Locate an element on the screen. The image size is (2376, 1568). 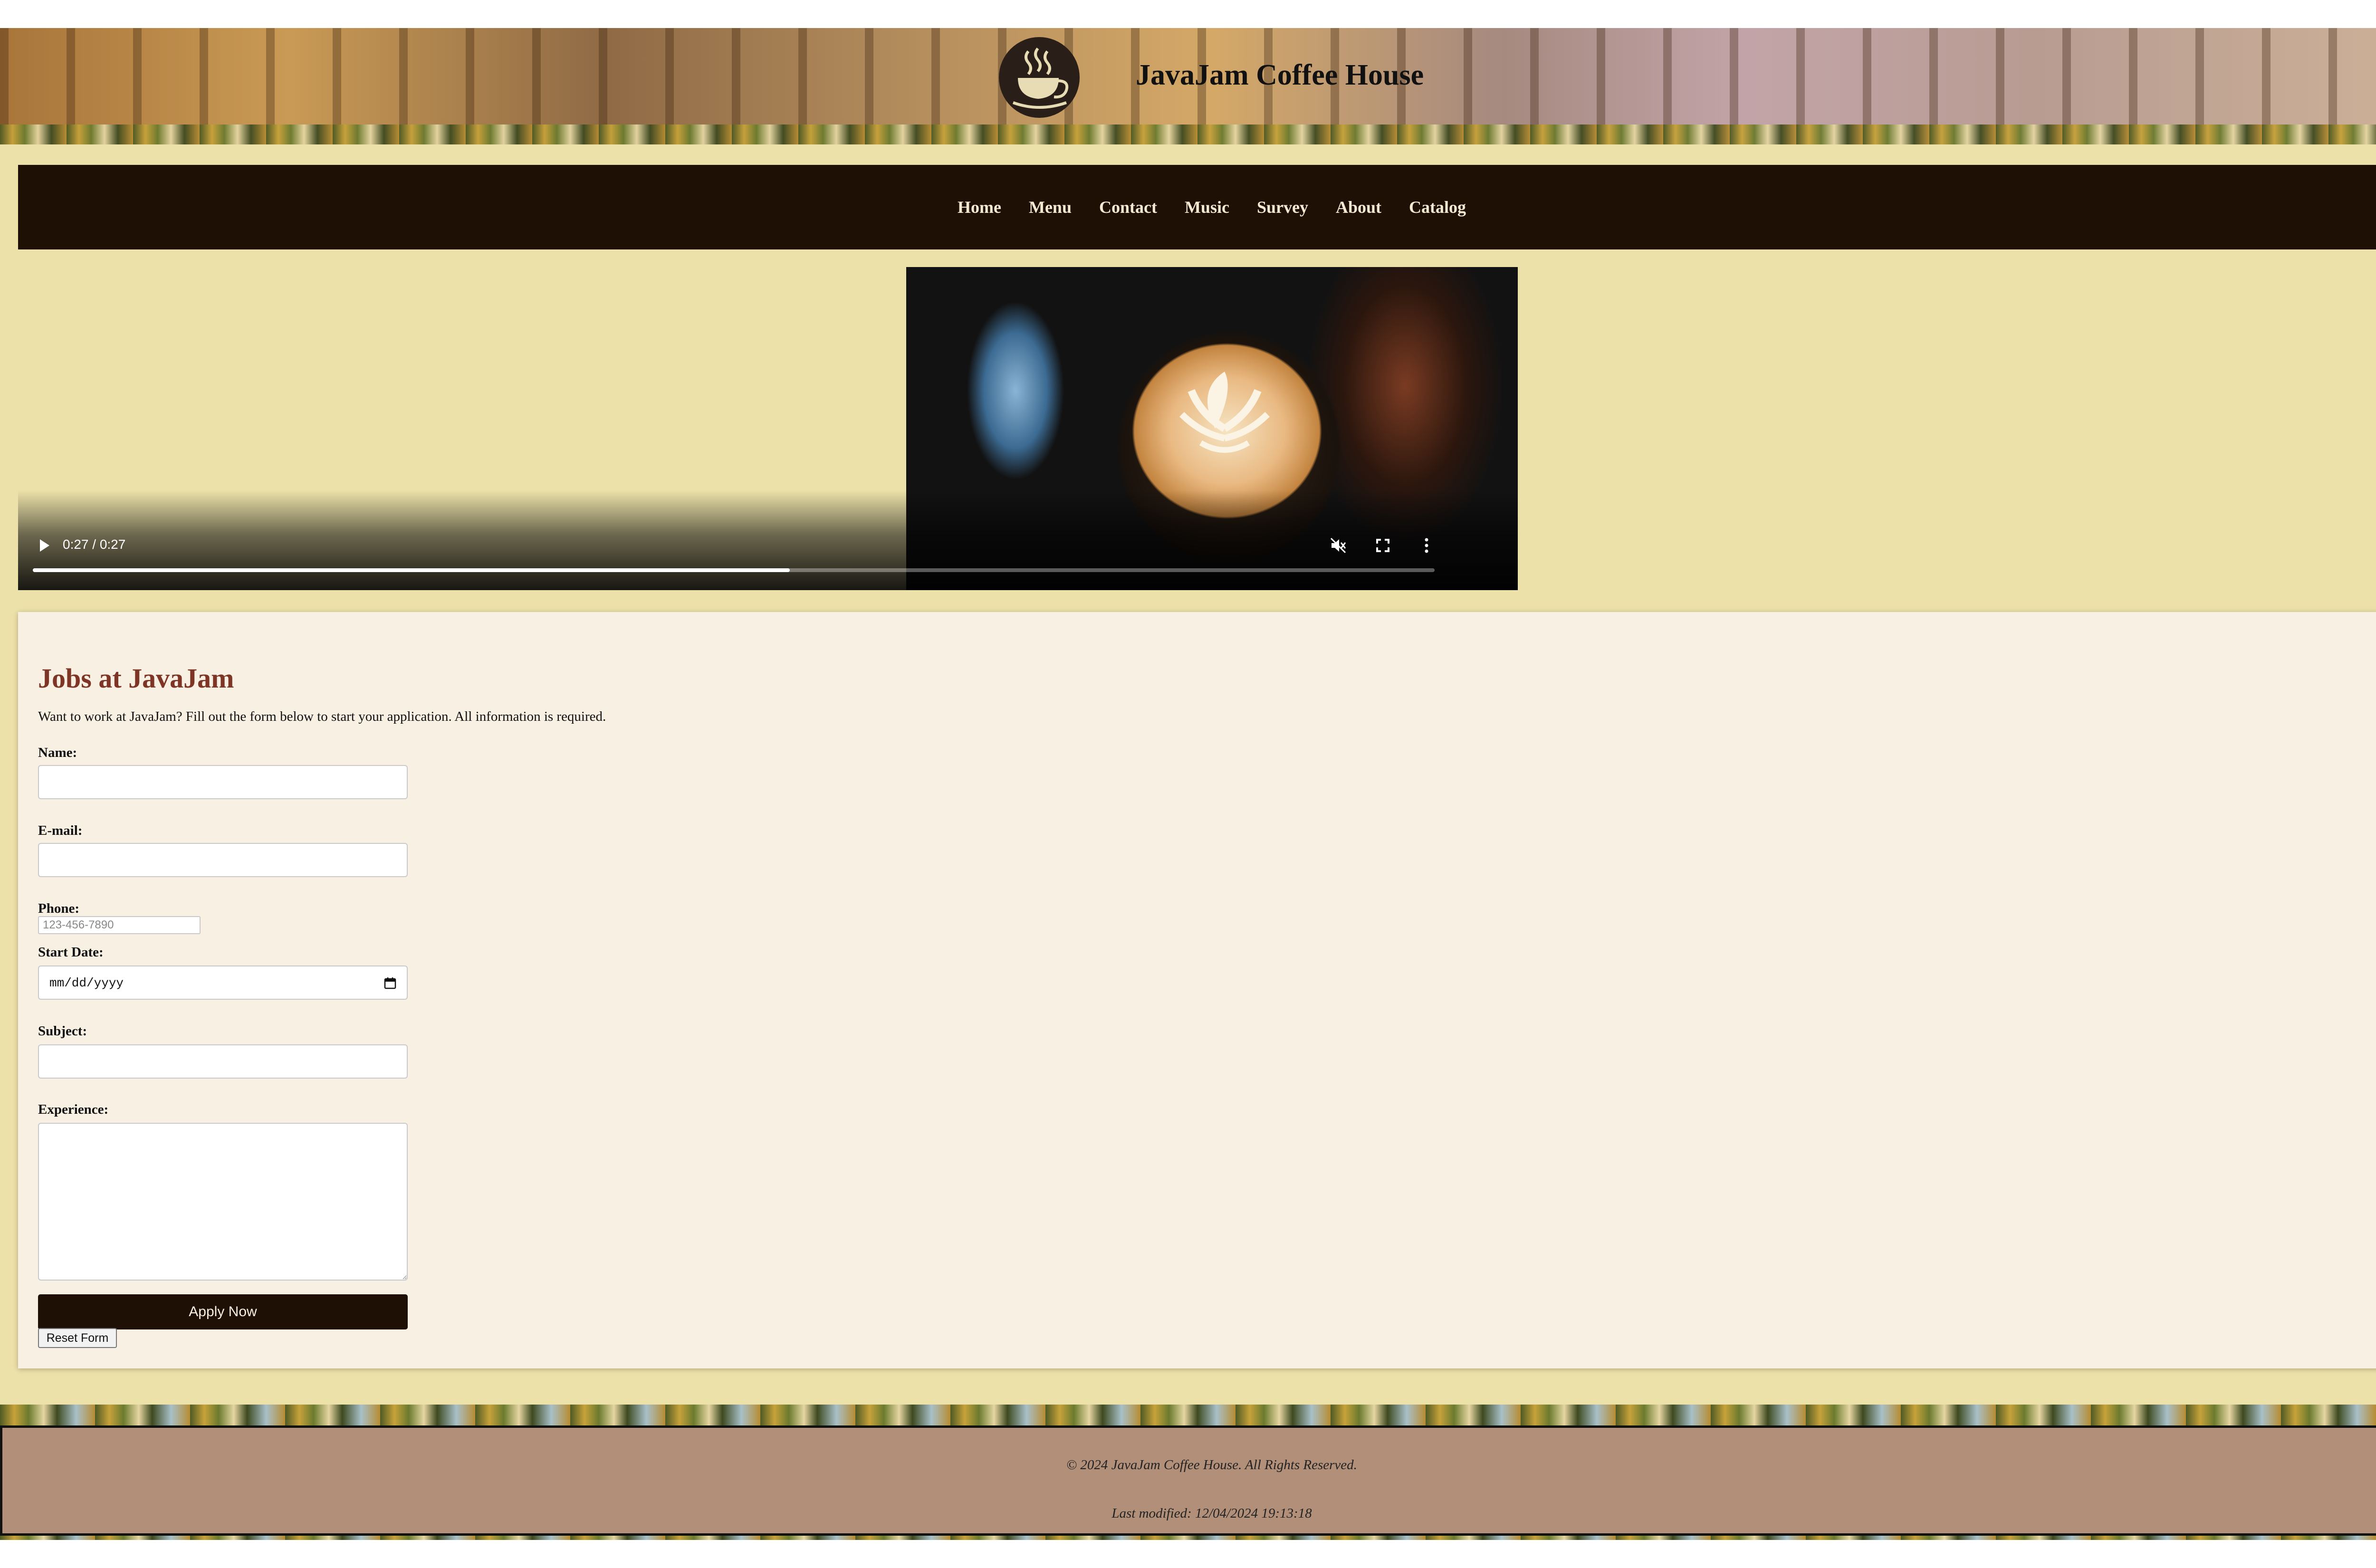
play-icon is located at coordinates (44, 546).